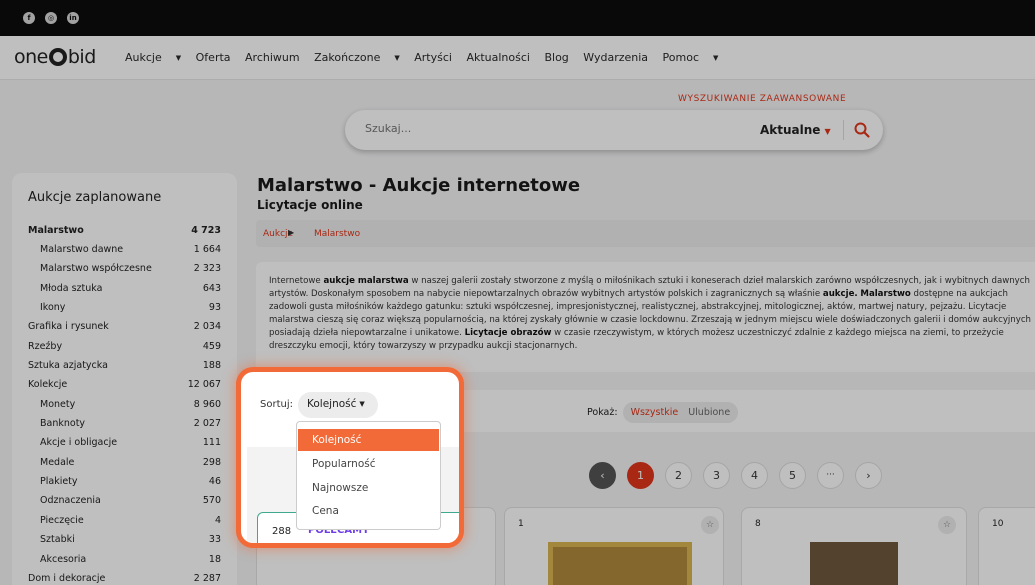 Image resolution: width=1035 pixels, height=585 pixels. Describe the element at coordinates (143, 57) in the screenshot. I see `nav-label: Aukcje` at that location.